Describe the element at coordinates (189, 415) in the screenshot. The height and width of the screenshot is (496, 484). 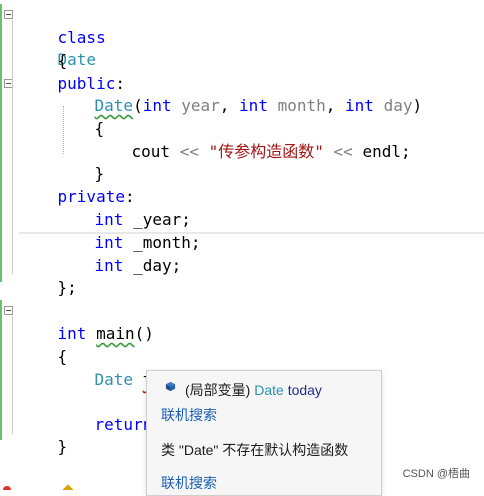
I see `search-online-link: 联机搜索` at that location.